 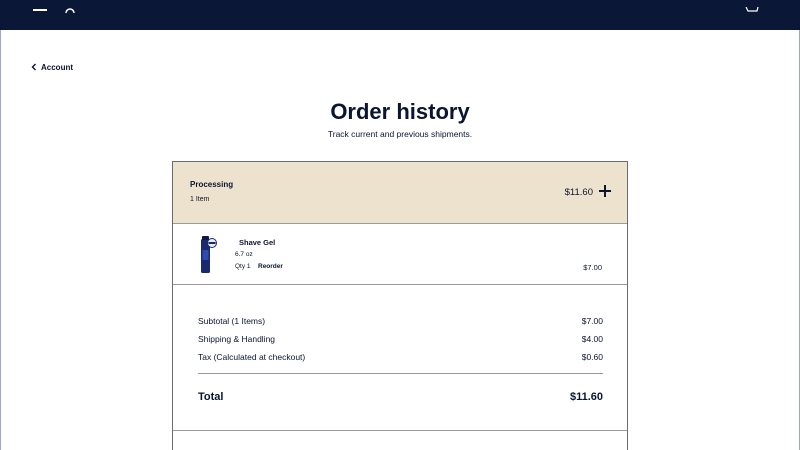 What do you see at coordinates (592, 357) in the screenshot?
I see `tax-value: $0.60` at bounding box center [592, 357].